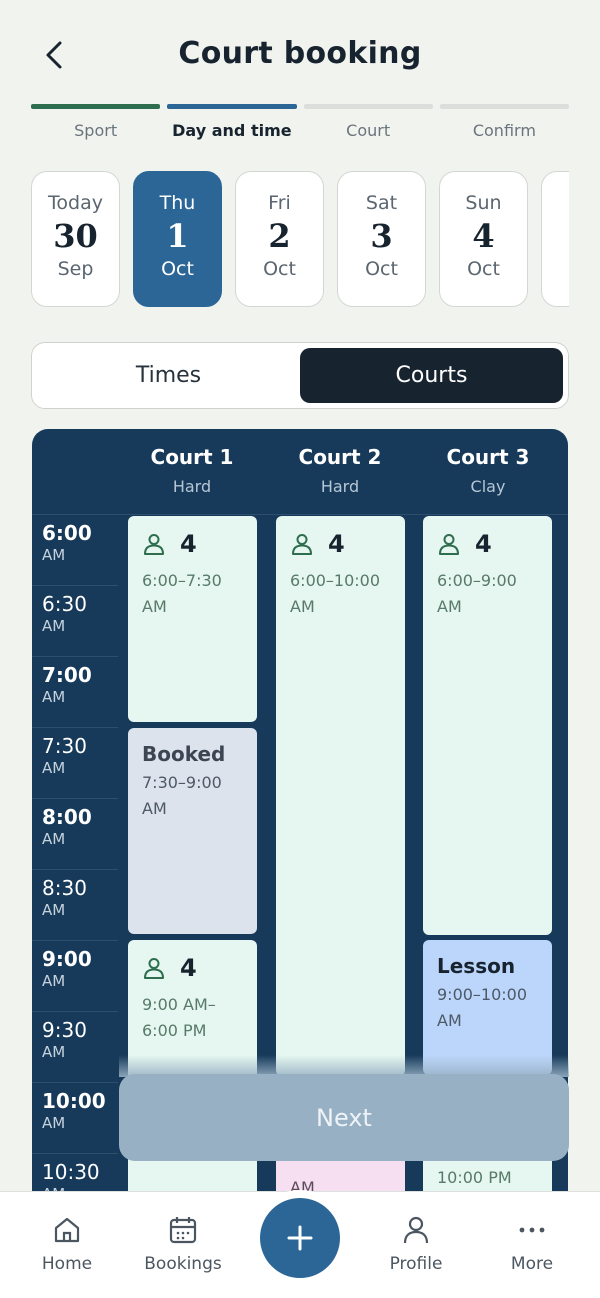  Describe the element at coordinates (177, 236) in the screenshot. I see `date-day: 1` at that location.